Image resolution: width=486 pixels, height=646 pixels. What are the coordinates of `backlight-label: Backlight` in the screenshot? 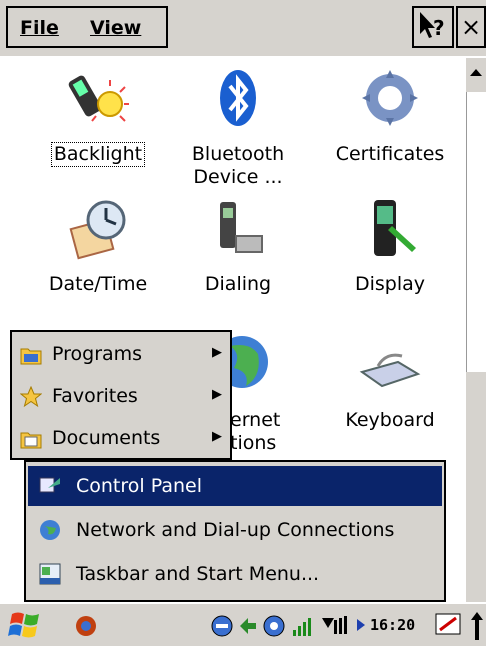 It's located at (98, 154).